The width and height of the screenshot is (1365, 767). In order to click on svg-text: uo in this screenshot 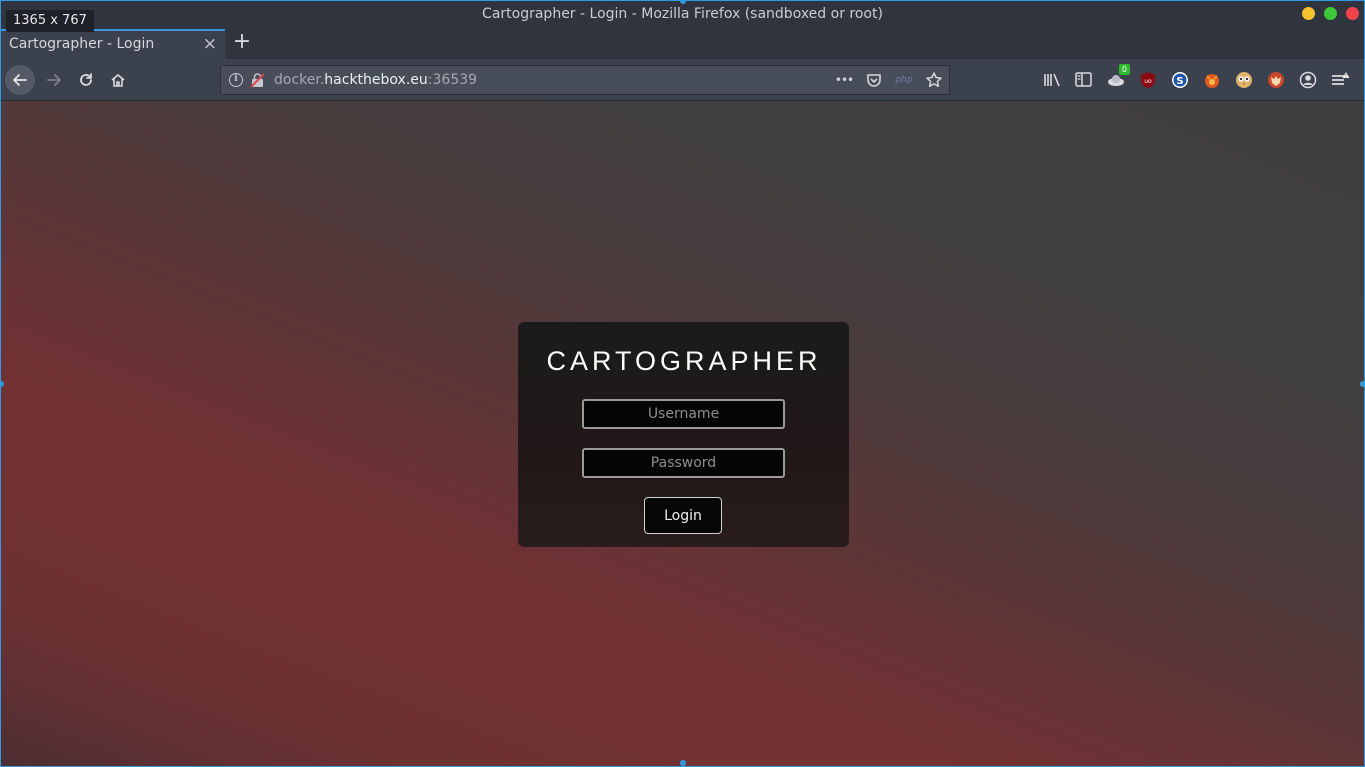, I will do `click(1148, 81)`.